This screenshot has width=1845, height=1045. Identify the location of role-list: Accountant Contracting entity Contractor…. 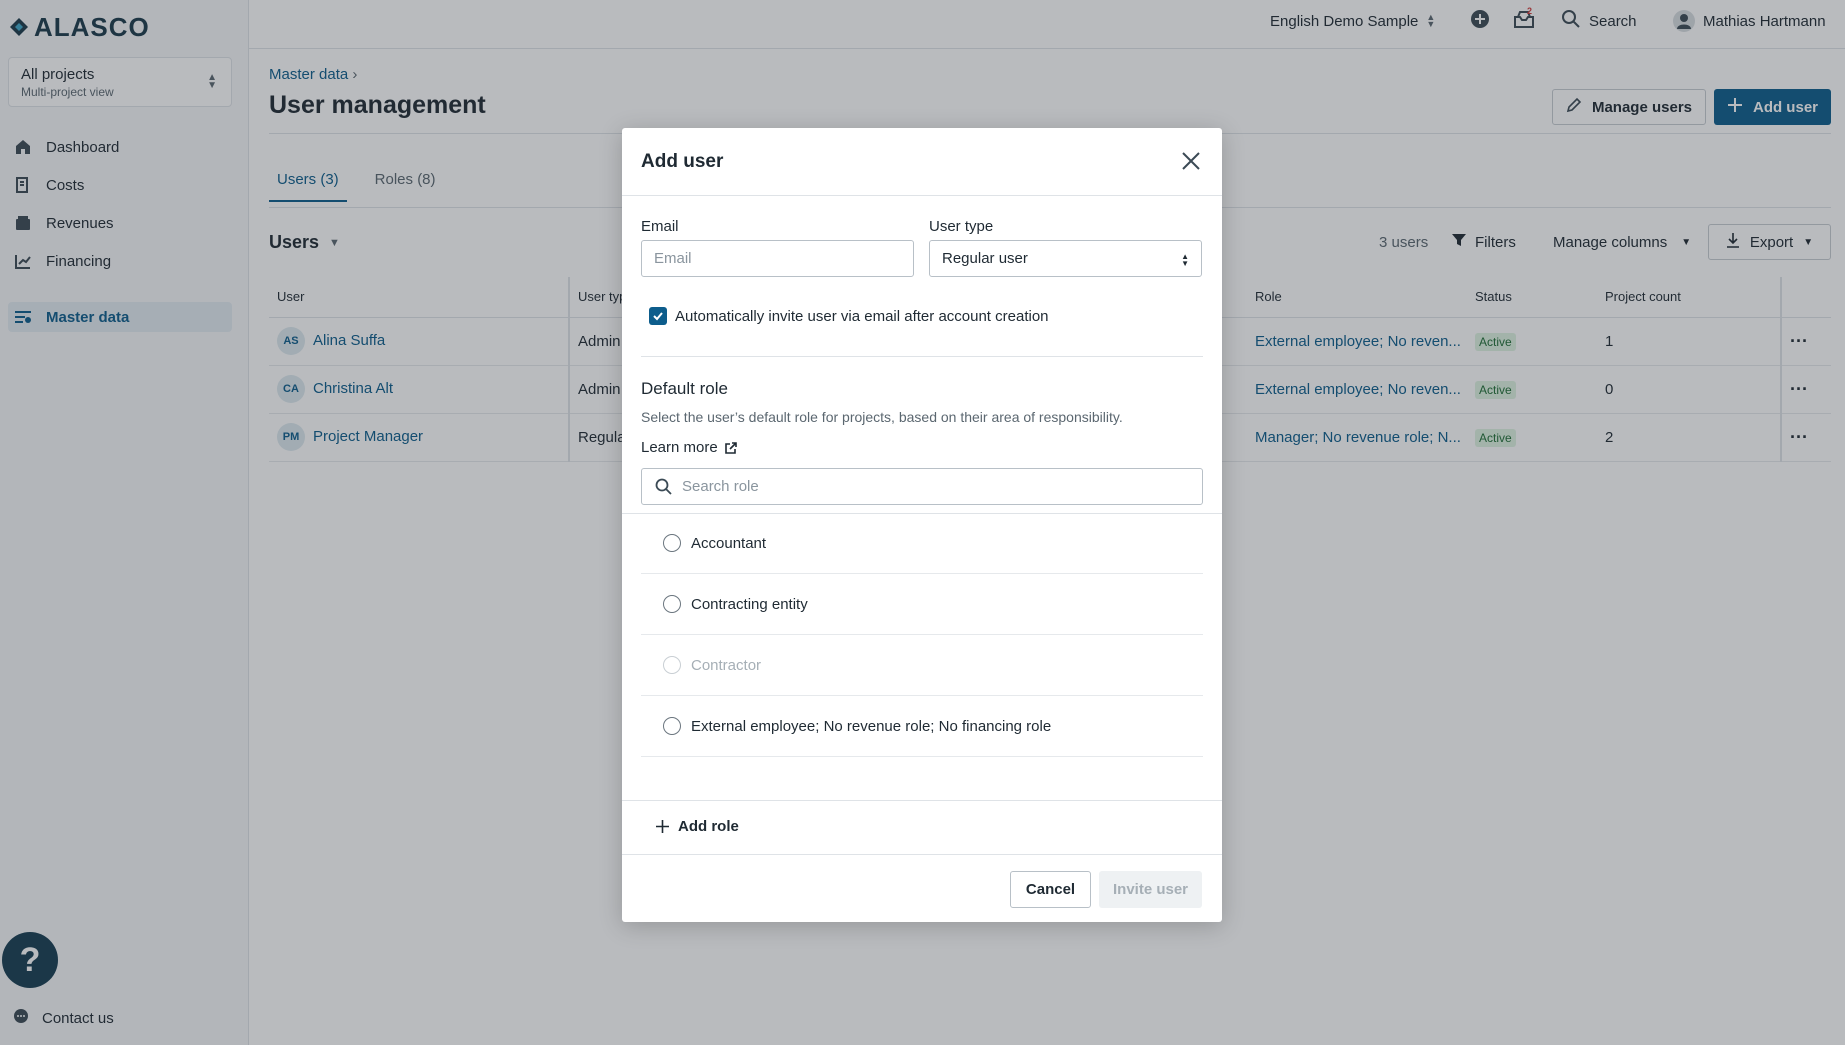
(922, 656).